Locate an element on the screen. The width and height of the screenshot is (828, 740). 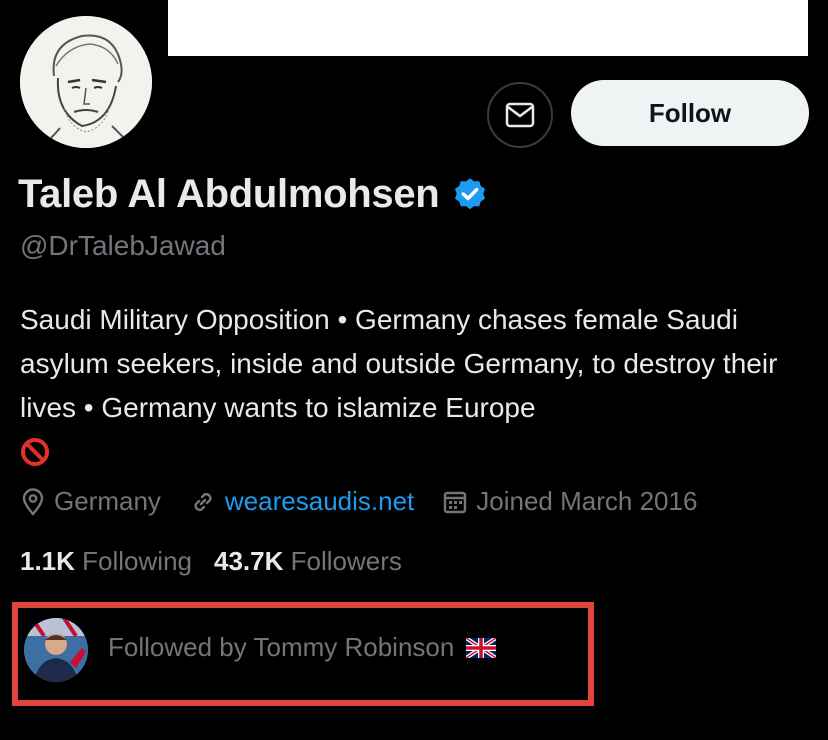
following-label: Following is located at coordinates (137, 561).